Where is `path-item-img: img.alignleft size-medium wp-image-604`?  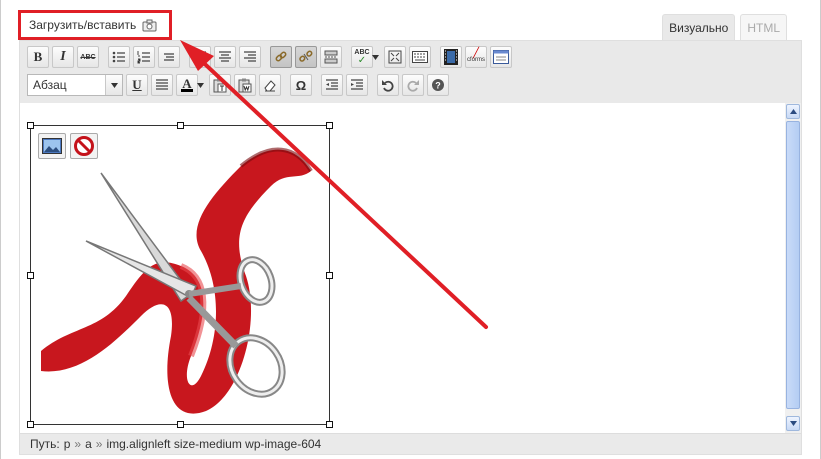 path-item-img: img.alignleft size-medium wp-image-604 is located at coordinates (213, 444).